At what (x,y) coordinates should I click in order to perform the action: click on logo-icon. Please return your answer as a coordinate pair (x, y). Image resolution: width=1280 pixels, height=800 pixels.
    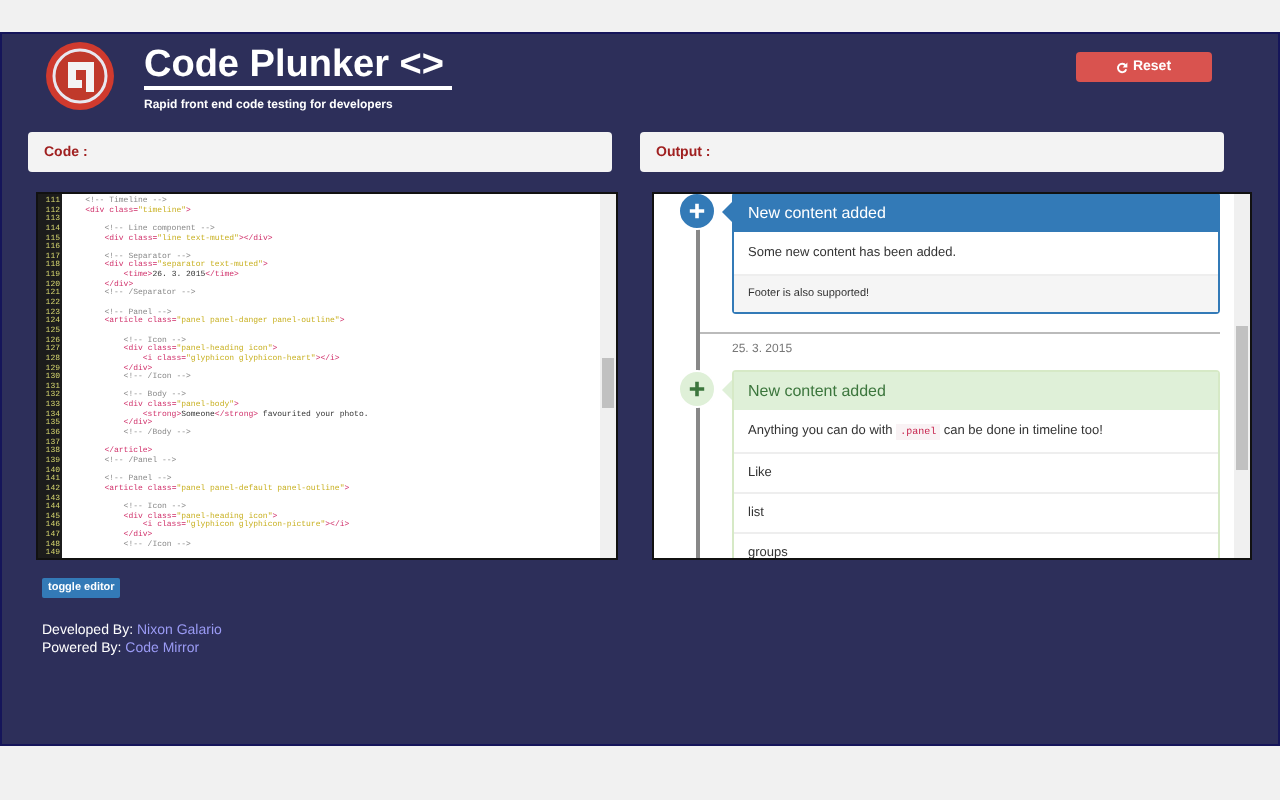
    Looking at the image, I should click on (80, 76).